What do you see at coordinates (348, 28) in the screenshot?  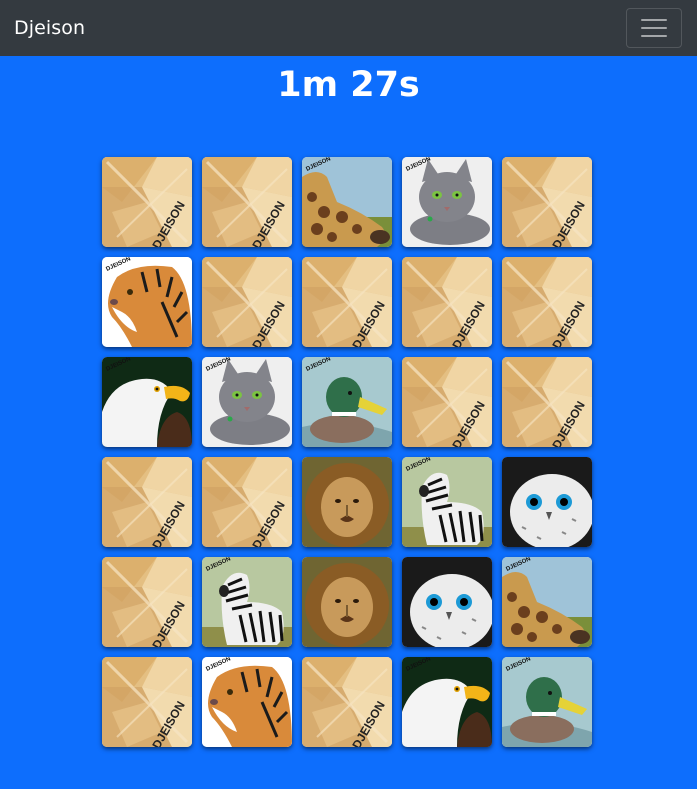 I see `navbar: Djeison` at bounding box center [348, 28].